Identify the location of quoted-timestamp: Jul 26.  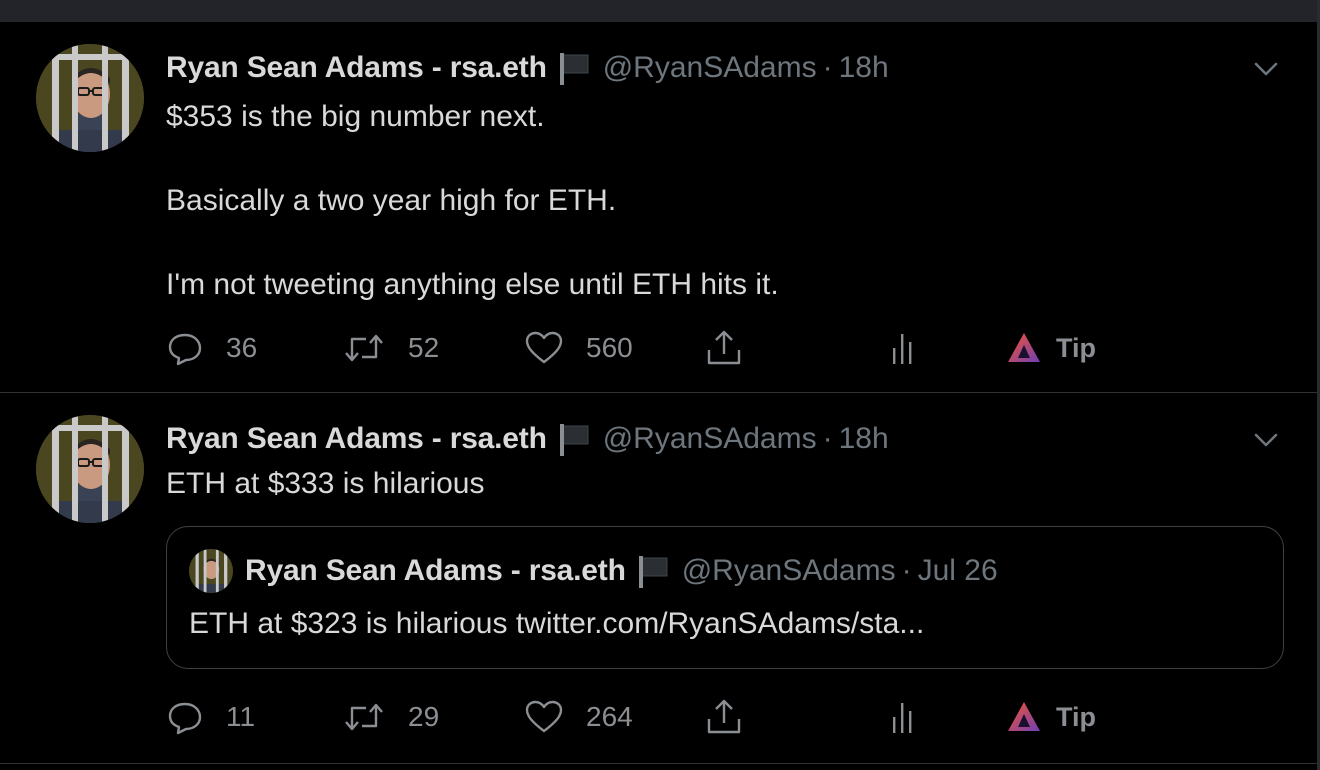
(957, 570).